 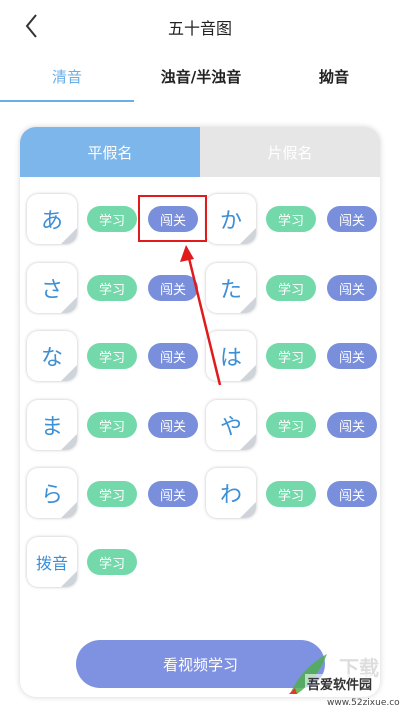 What do you see at coordinates (52, 425) in the screenshot?
I see `kana-tile-ma: ま` at bounding box center [52, 425].